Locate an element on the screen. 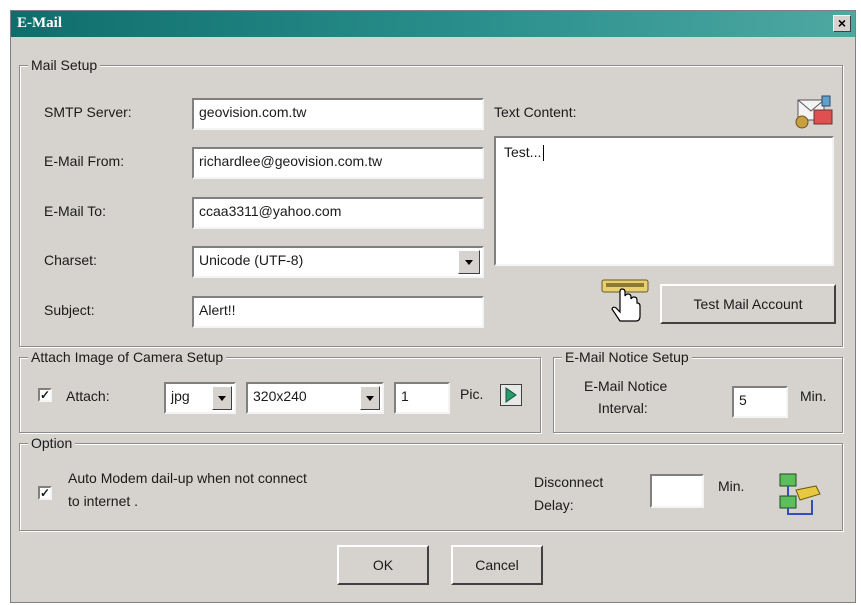 The image size is (861, 605). disconnect-delay-label-line1: Disconnect is located at coordinates (569, 482).